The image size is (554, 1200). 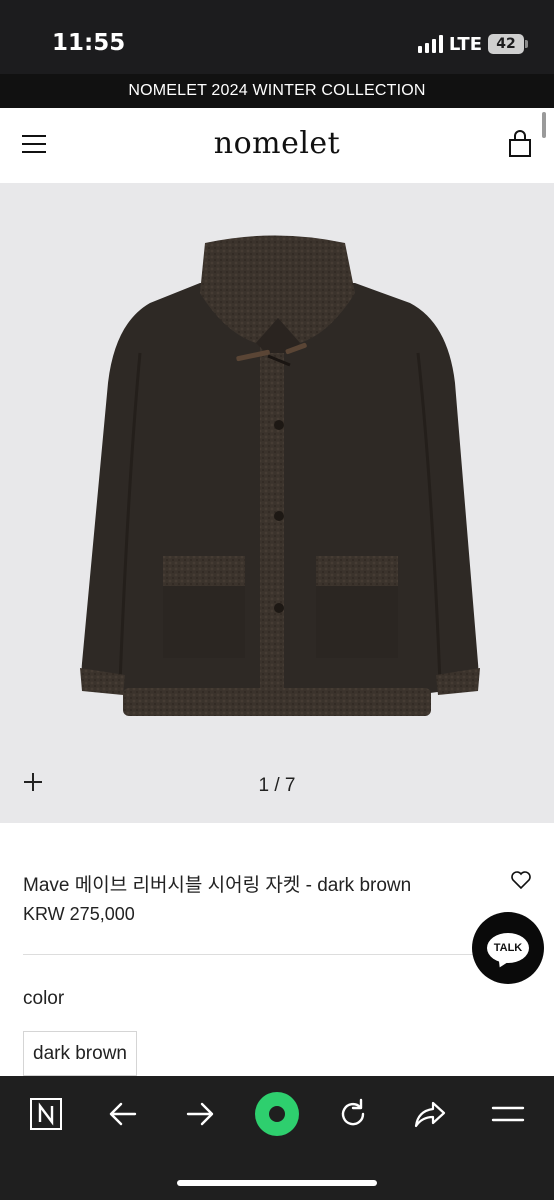 I want to click on battery-level: 42, so click(x=506, y=44).